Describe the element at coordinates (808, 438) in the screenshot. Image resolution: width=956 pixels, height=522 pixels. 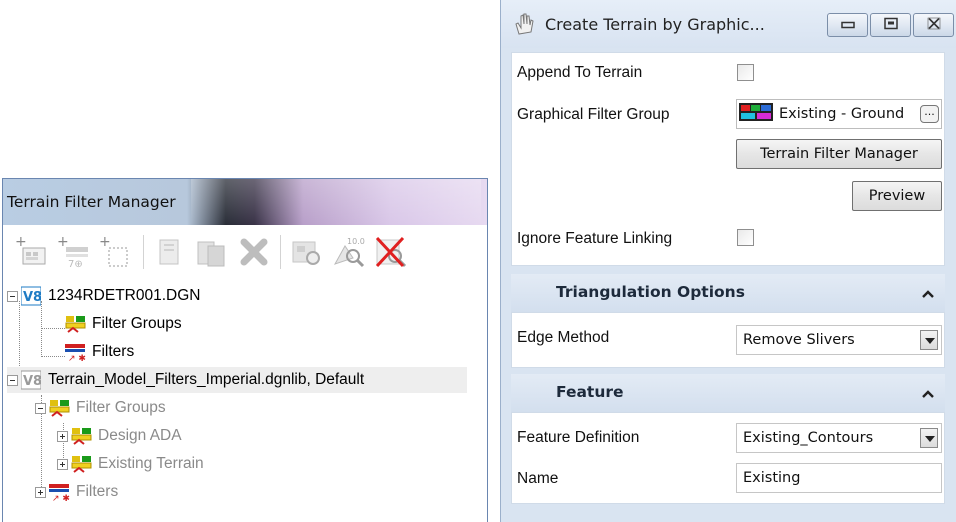
I see `feature-definition-value: Existing_Contours` at that location.